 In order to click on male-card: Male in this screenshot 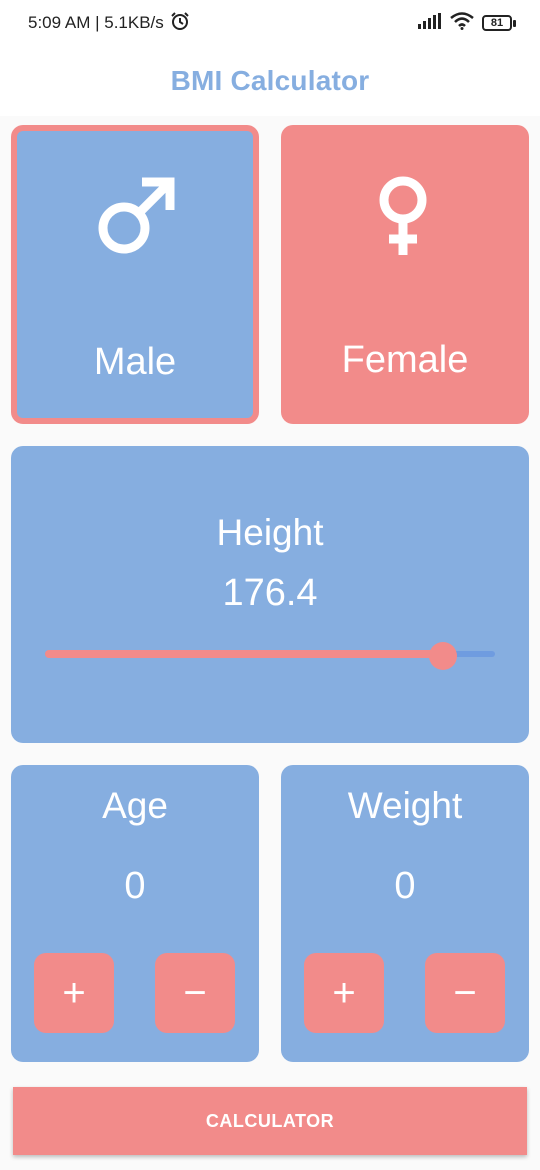, I will do `click(135, 274)`.